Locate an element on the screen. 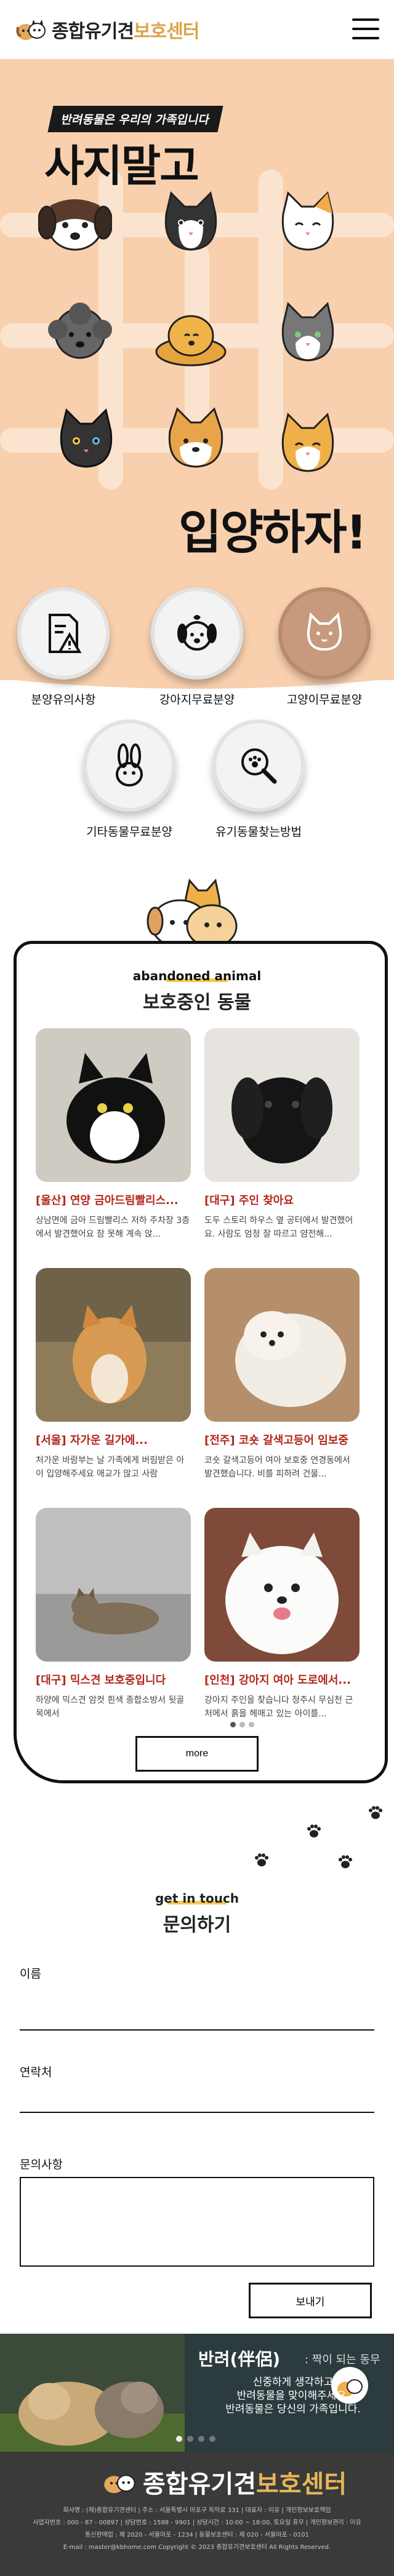 This screenshot has width=394, height=2576. animal-card-title: [대구] 주인 찾아요 is located at coordinates (249, 1200).